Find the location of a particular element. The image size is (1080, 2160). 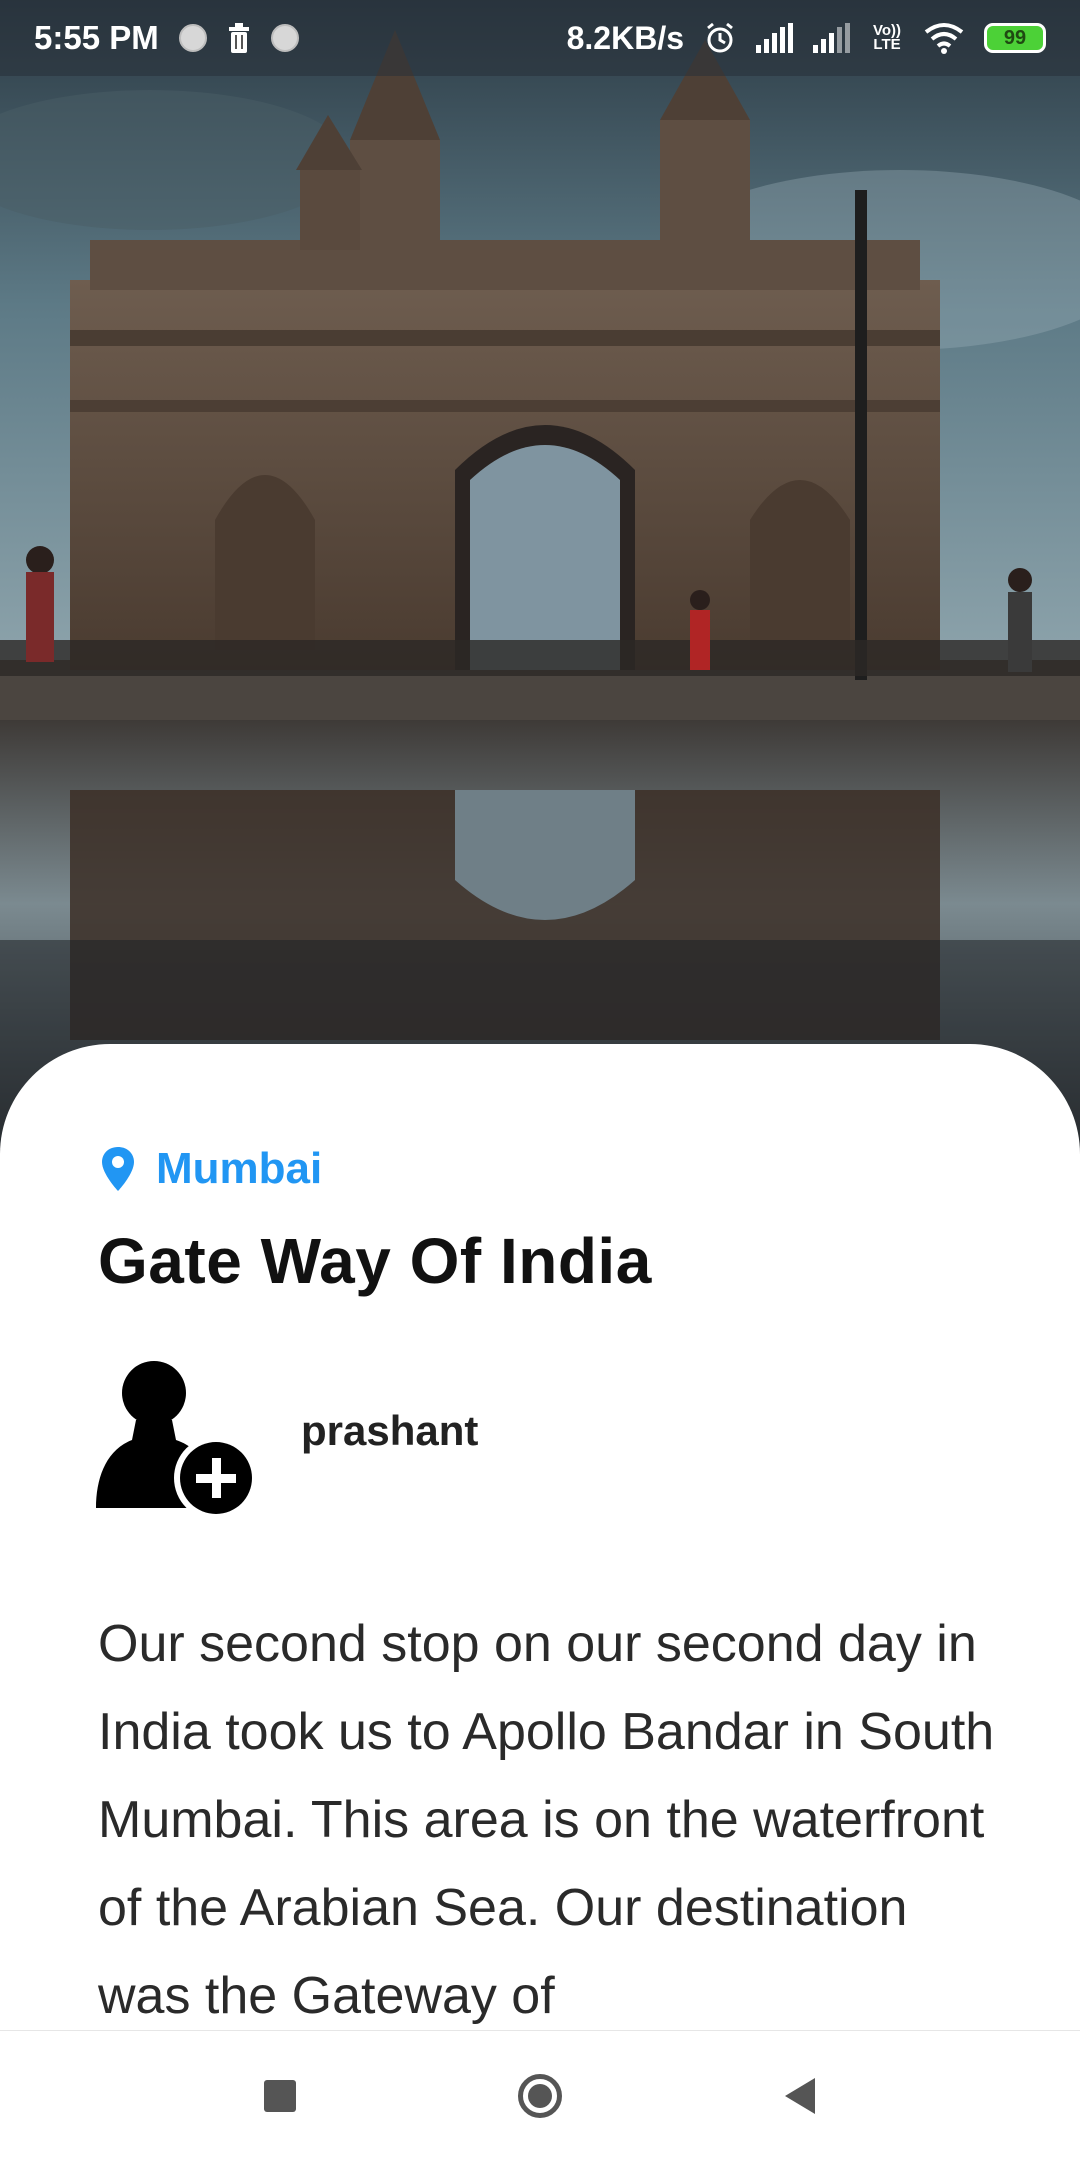

trash-icon is located at coordinates (238, 38).